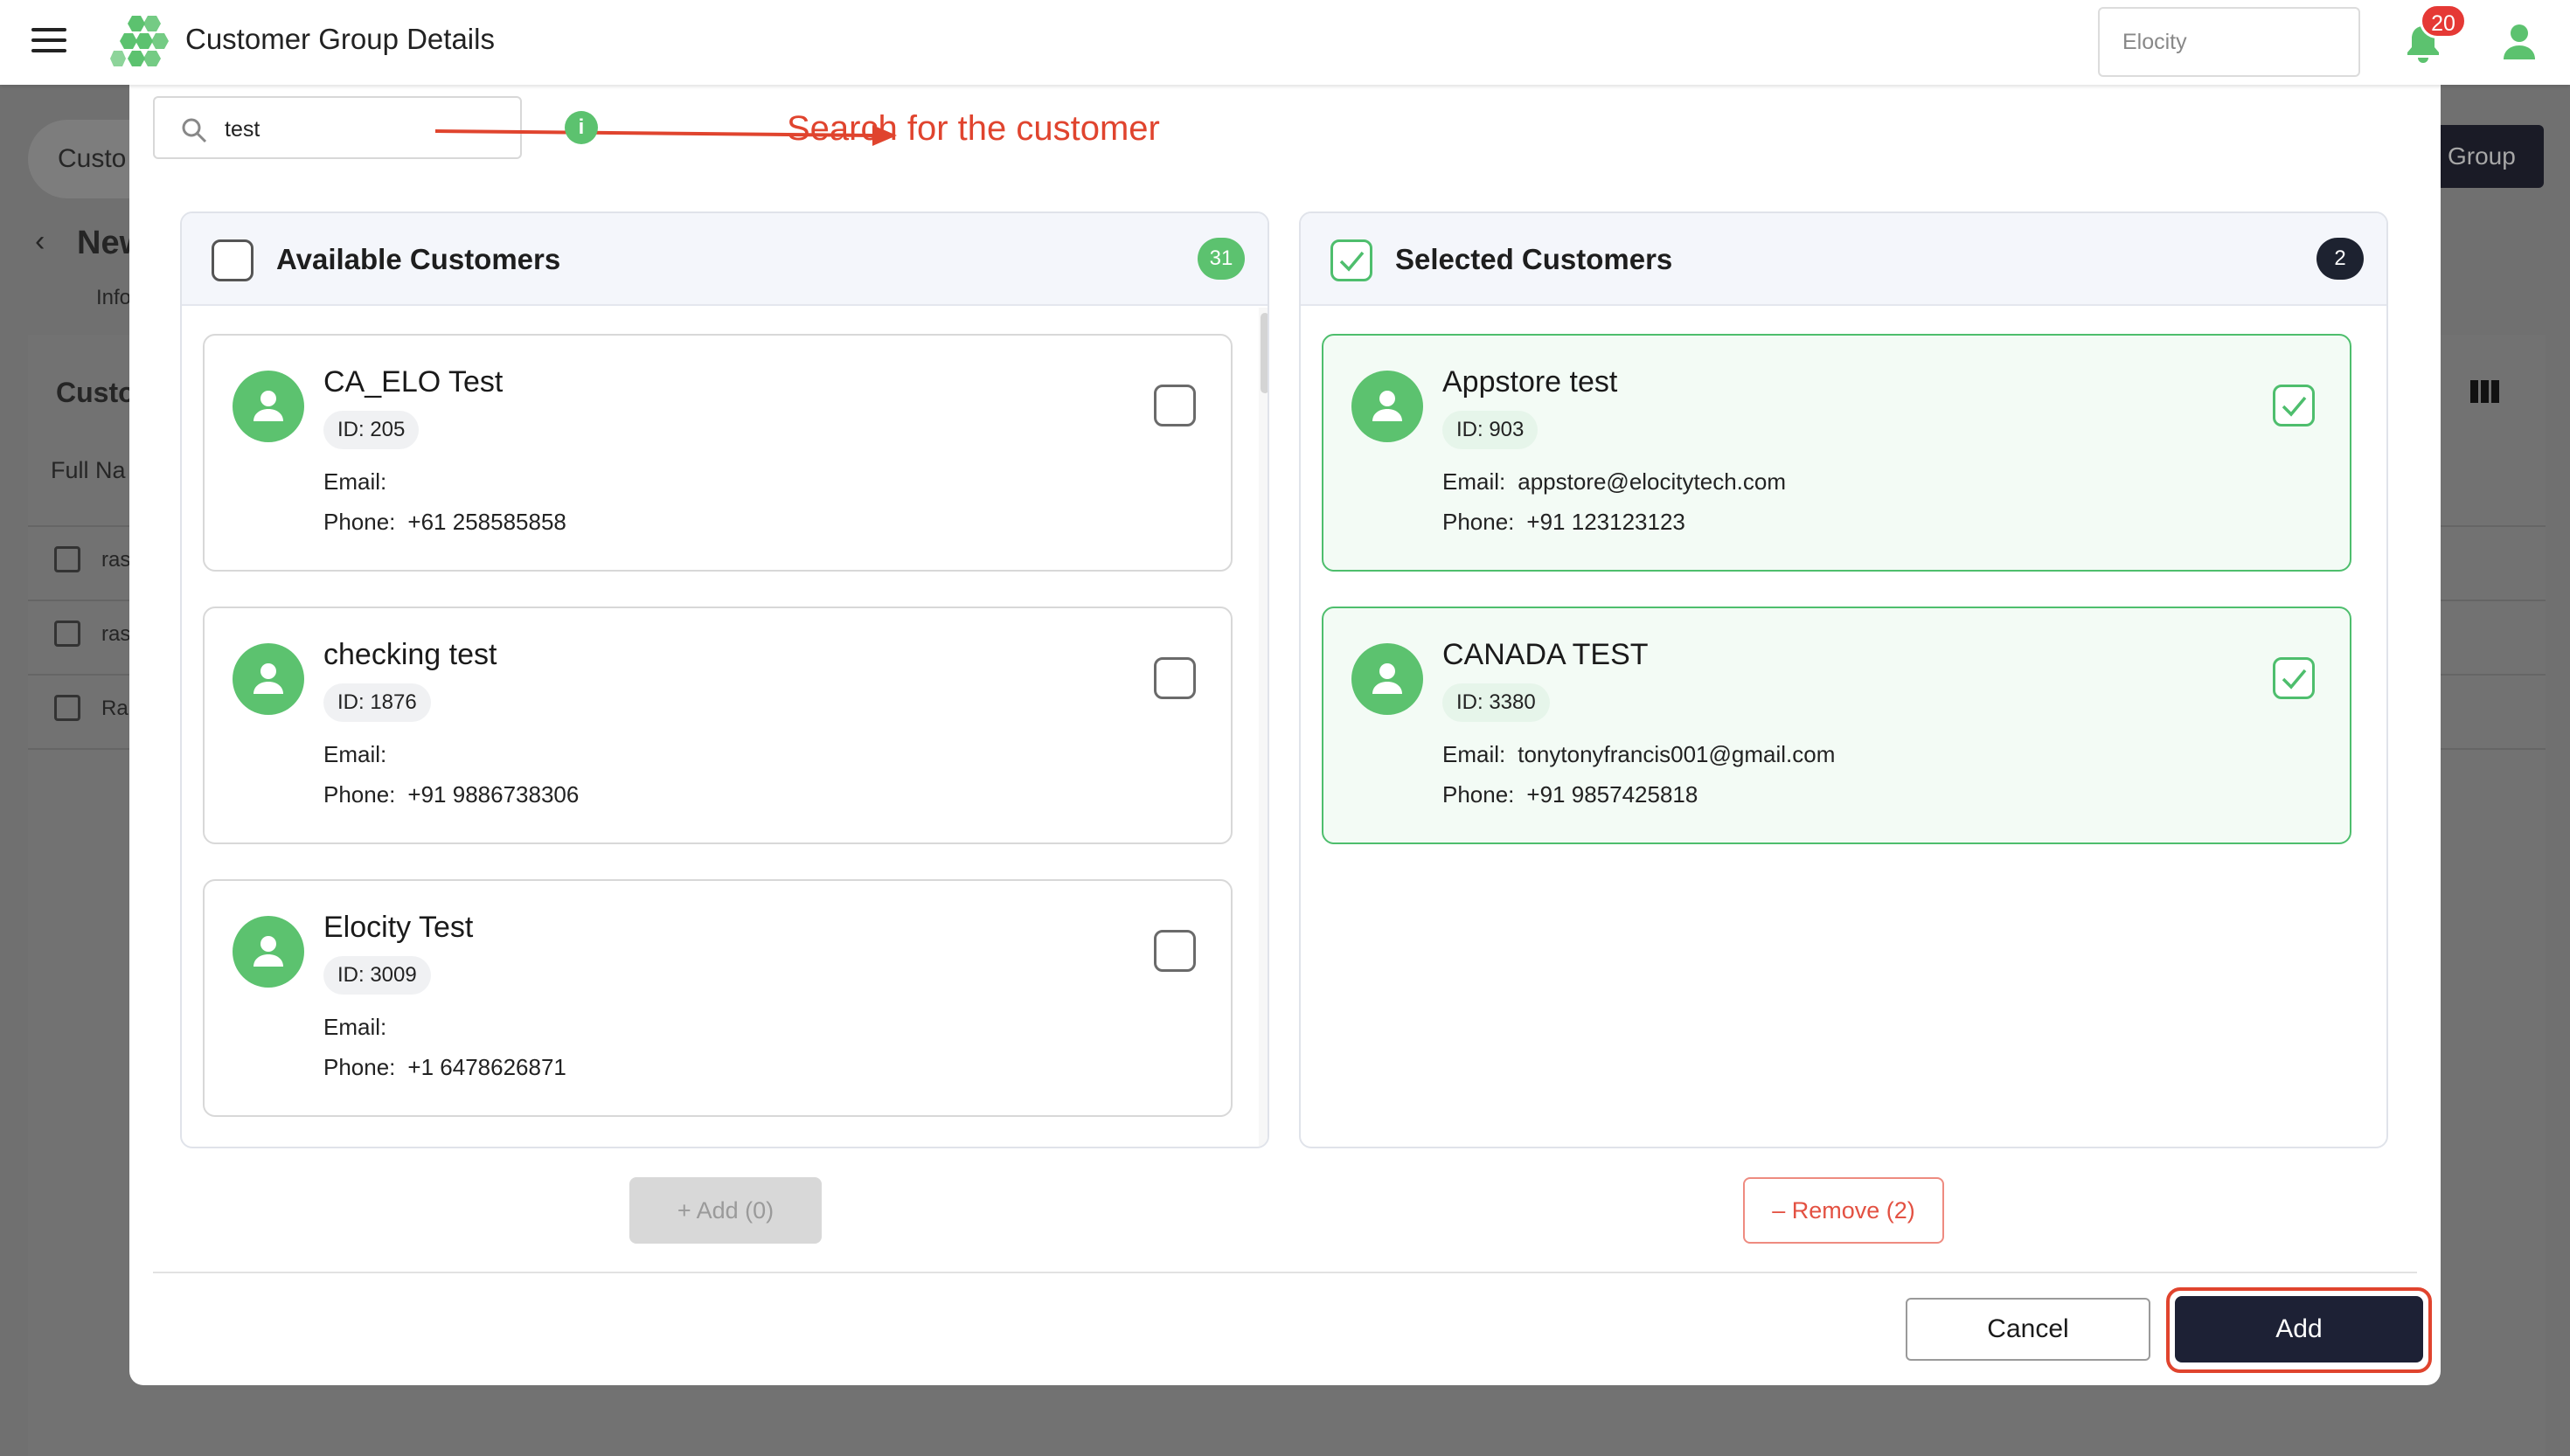 This screenshot has height=1456, width=2570. Describe the element at coordinates (1545, 654) in the screenshot. I see `customer-name: CANADA TEST` at that location.